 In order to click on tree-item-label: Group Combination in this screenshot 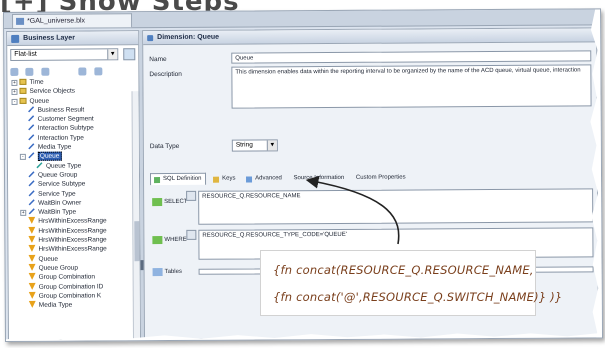, I will do `click(67, 277)`.